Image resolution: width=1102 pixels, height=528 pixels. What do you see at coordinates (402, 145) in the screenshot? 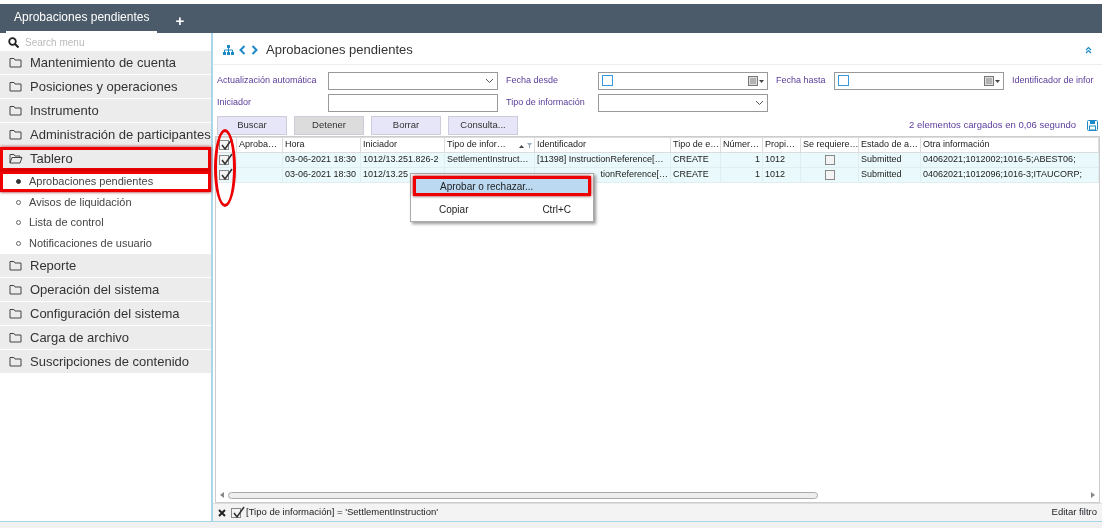
I see `column-header: Iniciador` at bounding box center [402, 145].